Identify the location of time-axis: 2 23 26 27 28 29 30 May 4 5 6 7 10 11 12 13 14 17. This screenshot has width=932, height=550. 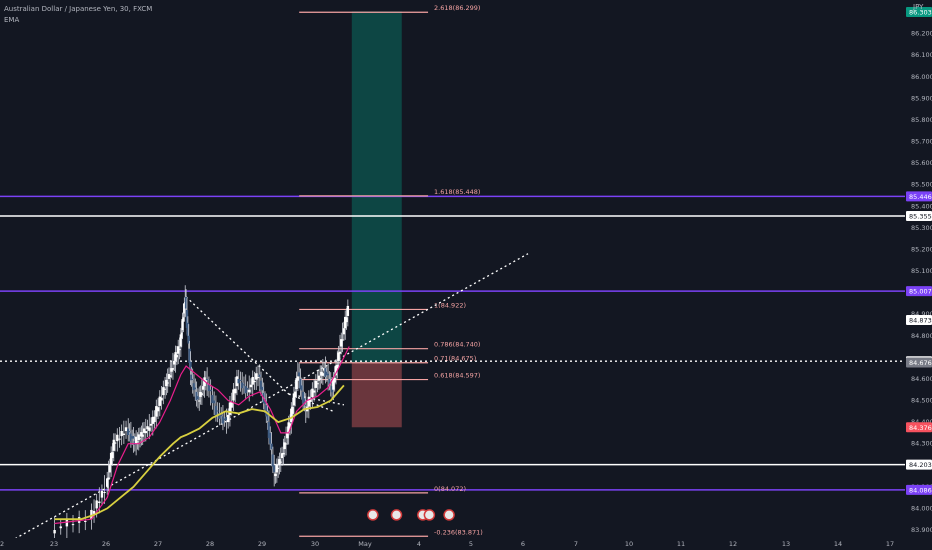
(466, 544).